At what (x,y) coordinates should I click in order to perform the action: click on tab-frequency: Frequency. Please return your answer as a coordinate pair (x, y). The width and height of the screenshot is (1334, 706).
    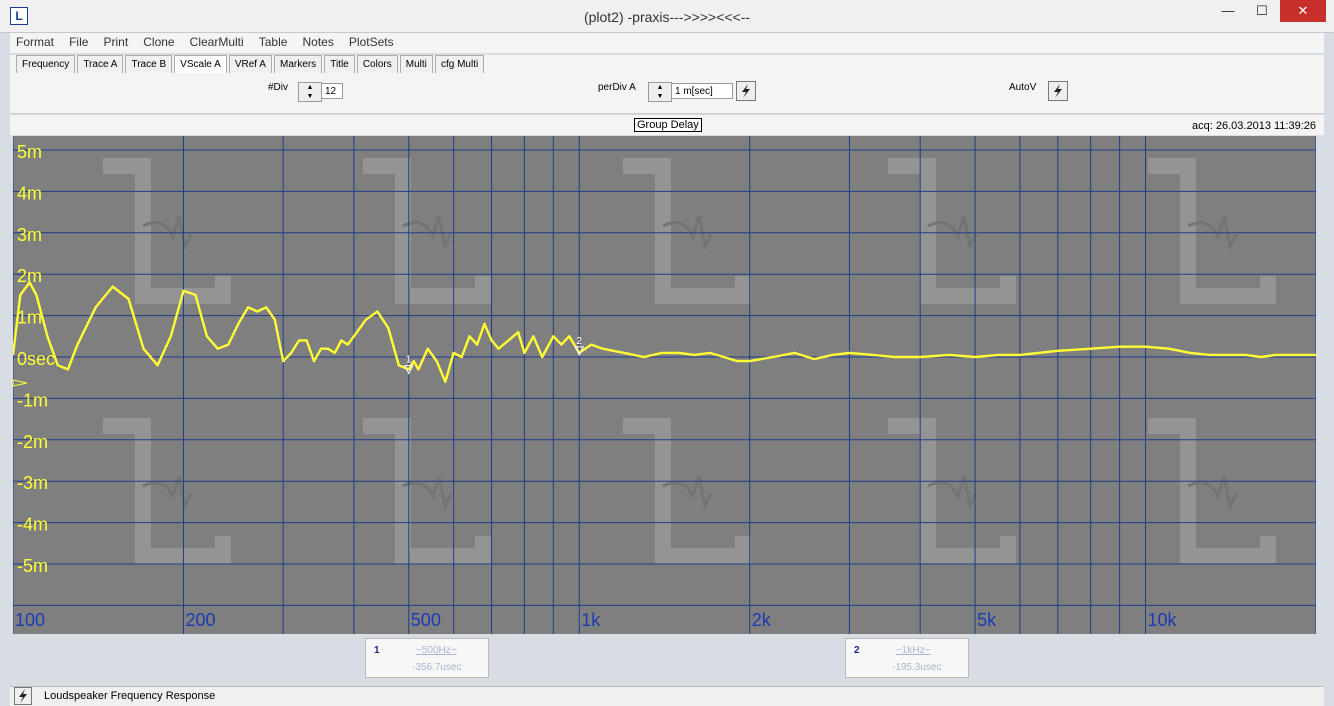
    Looking at the image, I should click on (46, 64).